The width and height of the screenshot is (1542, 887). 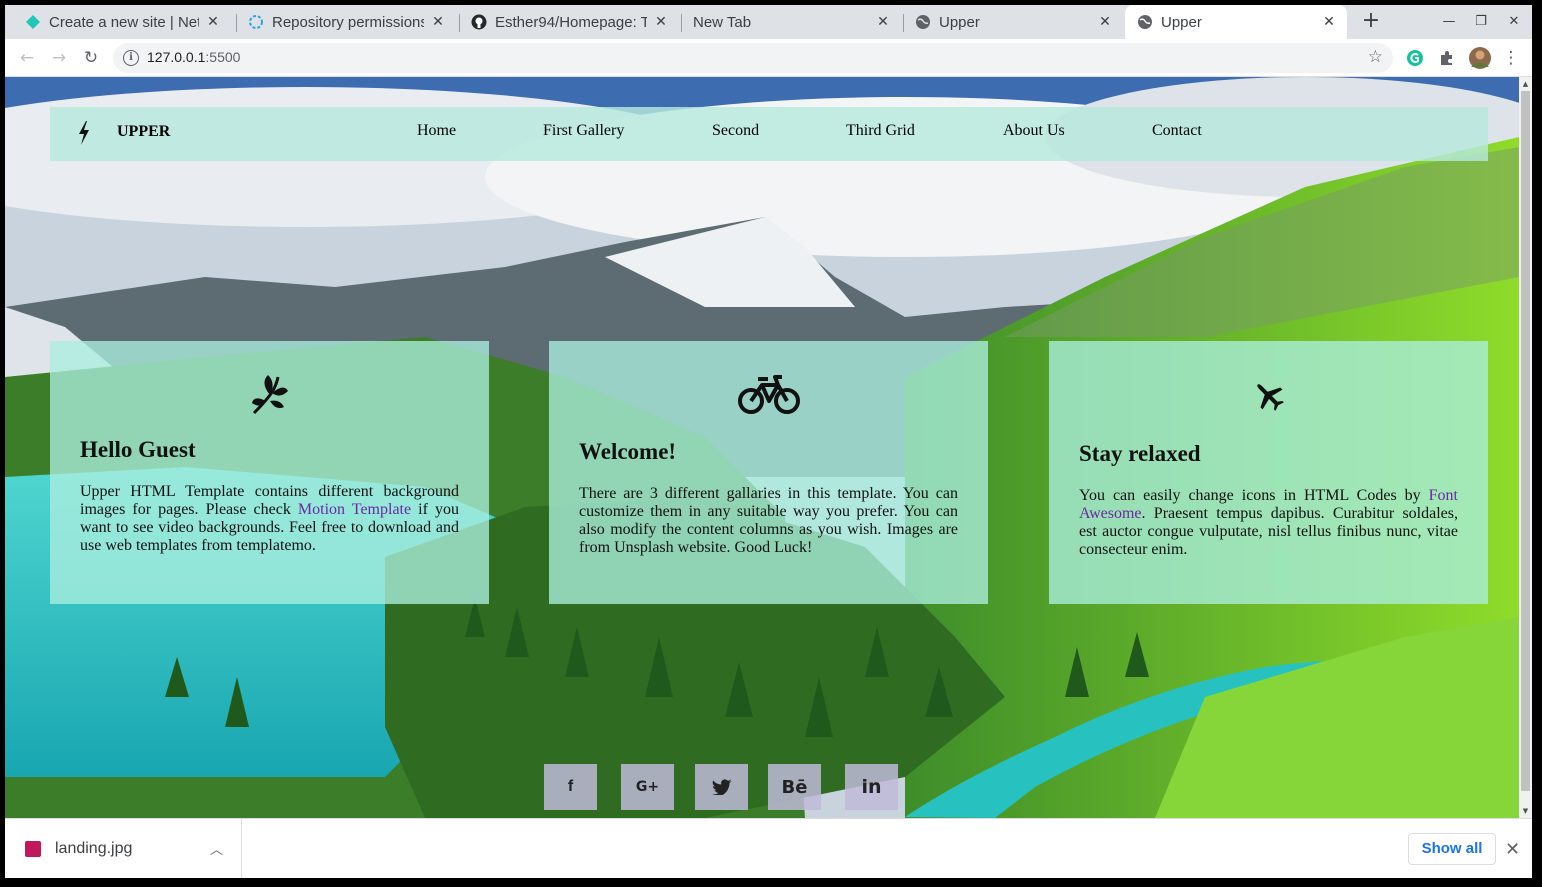 What do you see at coordinates (722, 22) in the screenshot?
I see `tab-title: New Tab` at bounding box center [722, 22].